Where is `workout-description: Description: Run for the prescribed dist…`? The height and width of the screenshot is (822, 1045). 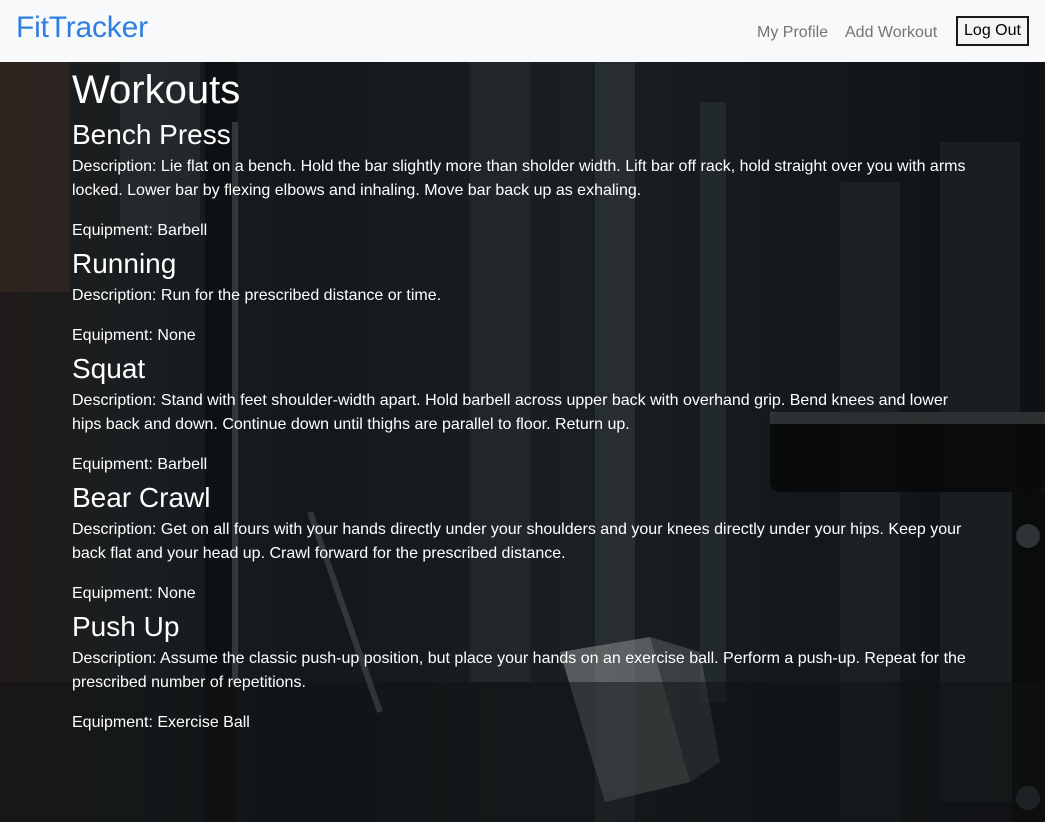 workout-description: Description: Run for the prescribed dist… is located at coordinates (257, 295).